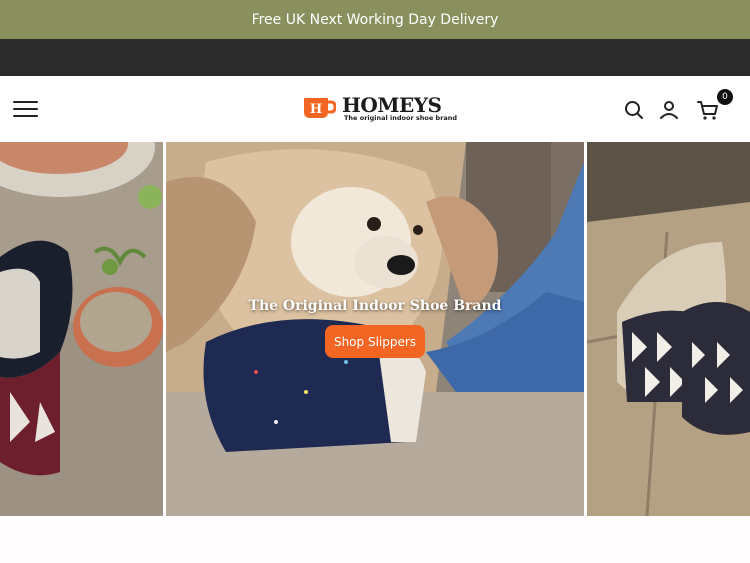 This screenshot has height=563, width=750. I want to click on site-logo: H HOMEYS The original indoor shoe brand, so click(379, 108).